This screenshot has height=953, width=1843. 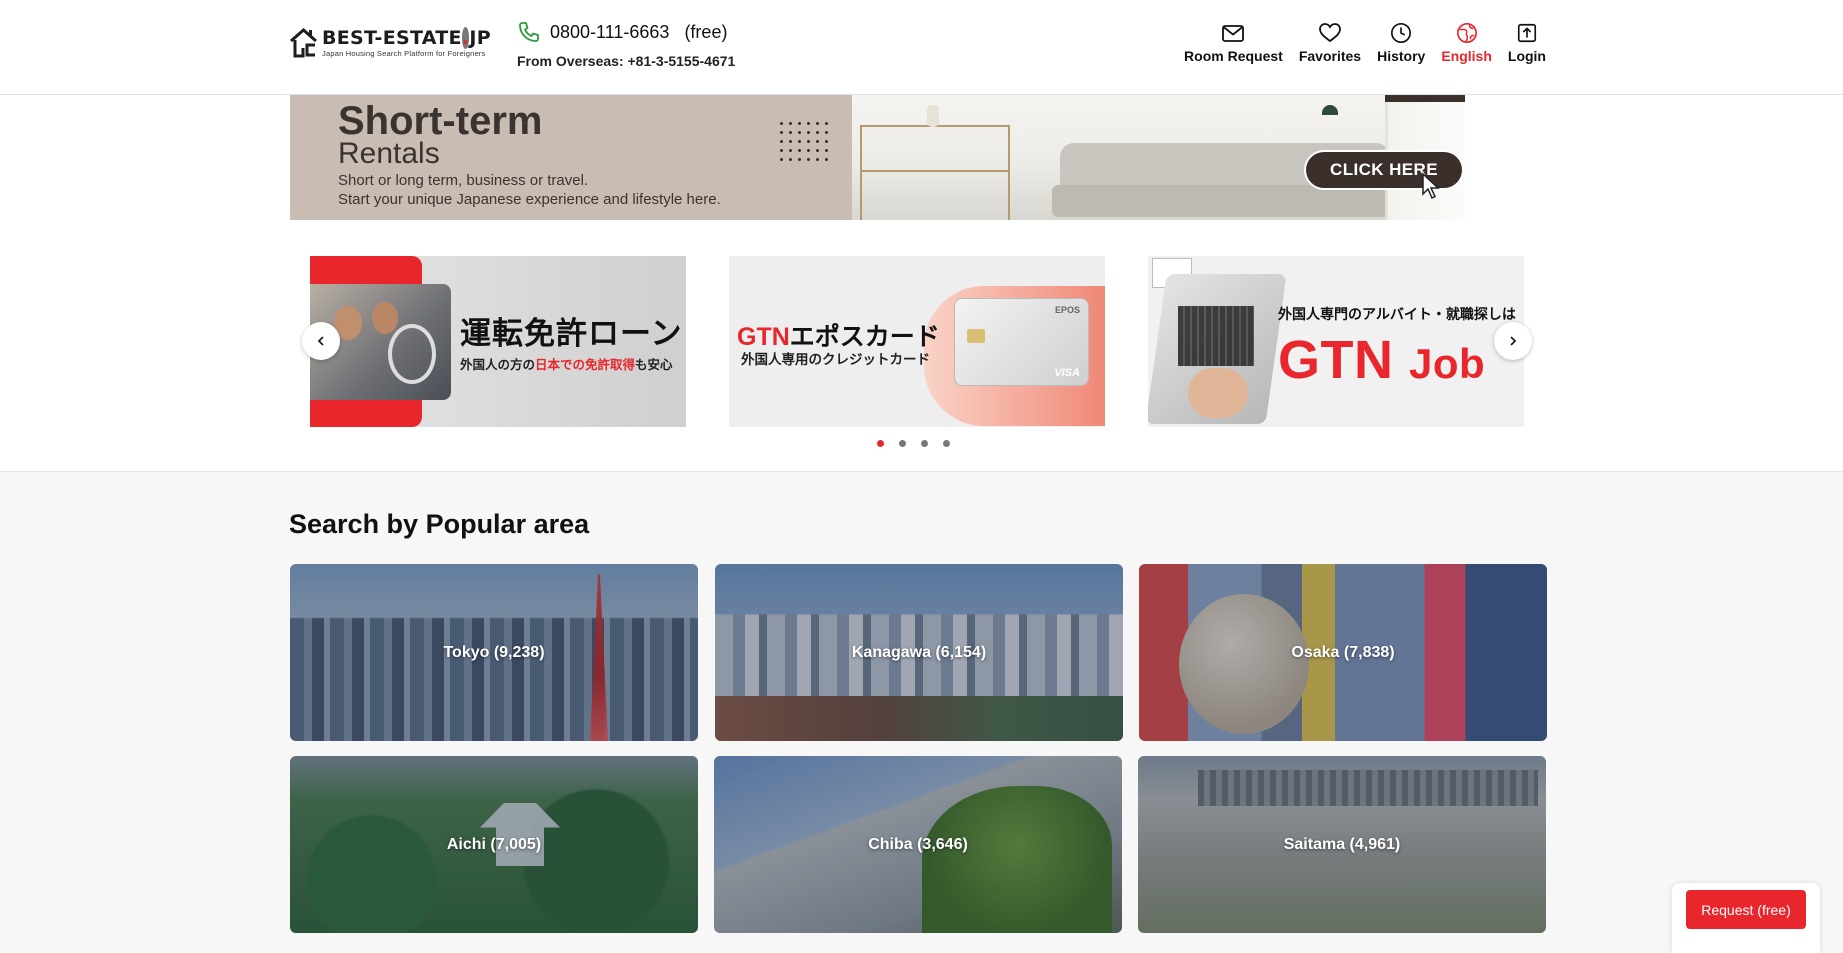 What do you see at coordinates (1382, 360) in the screenshot?
I see `slide-title: GTN Job` at bounding box center [1382, 360].